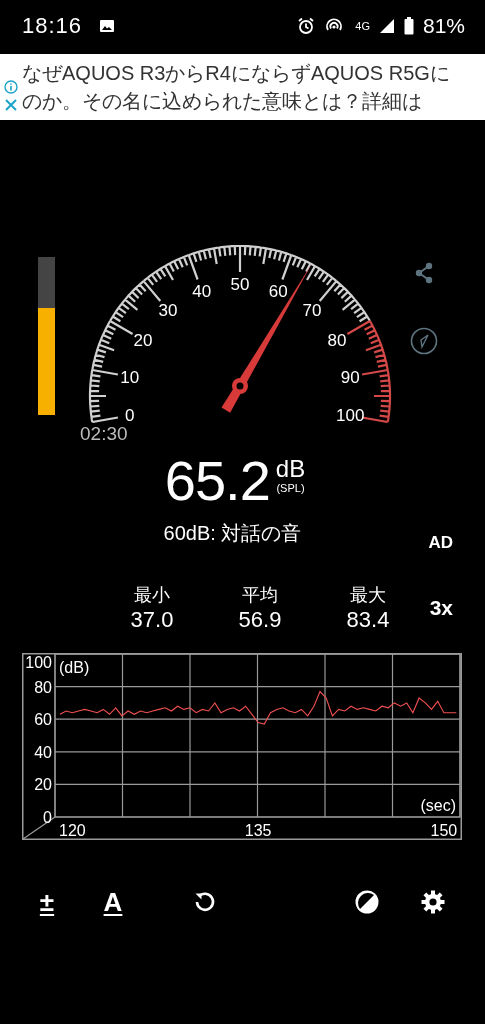  What do you see at coordinates (260, 595) in the screenshot?
I see `stat-label: 平均` at bounding box center [260, 595].